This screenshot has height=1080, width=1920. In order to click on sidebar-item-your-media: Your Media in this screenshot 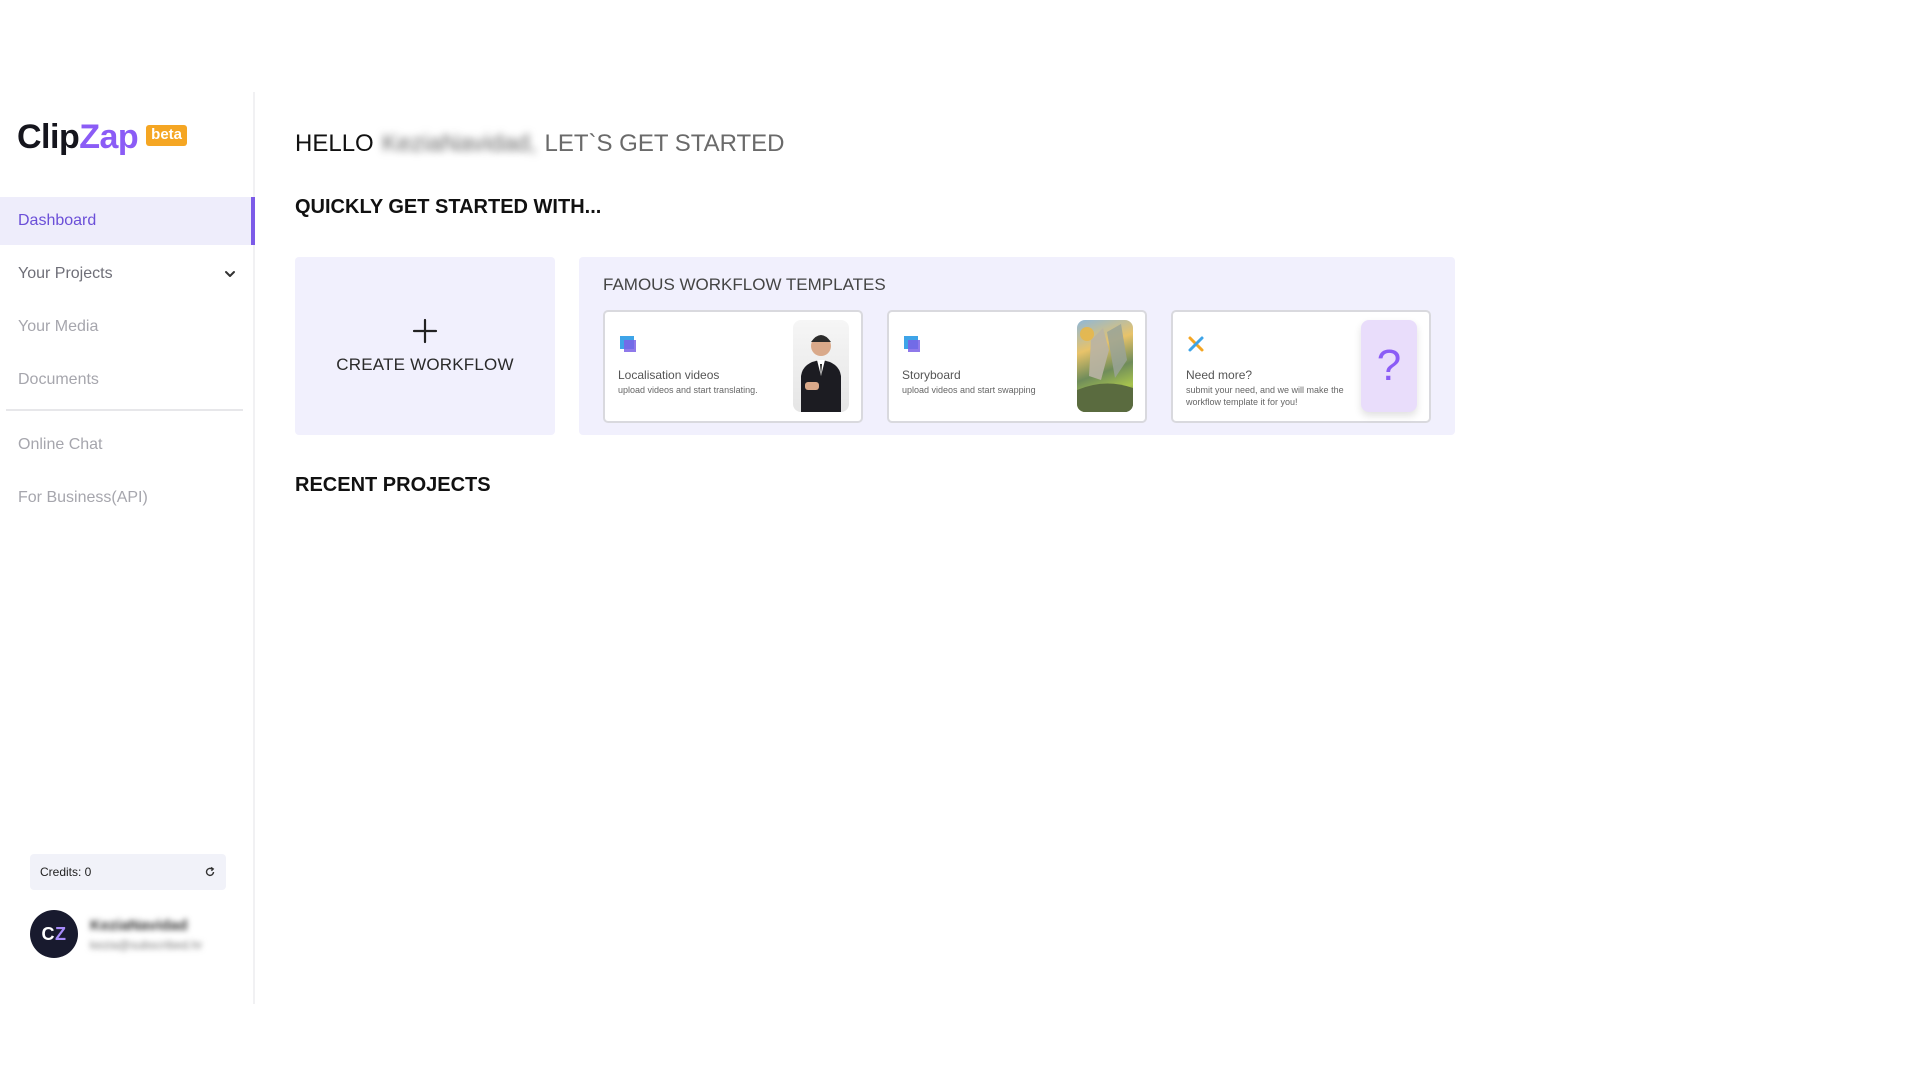, I will do `click(127, 327)`.